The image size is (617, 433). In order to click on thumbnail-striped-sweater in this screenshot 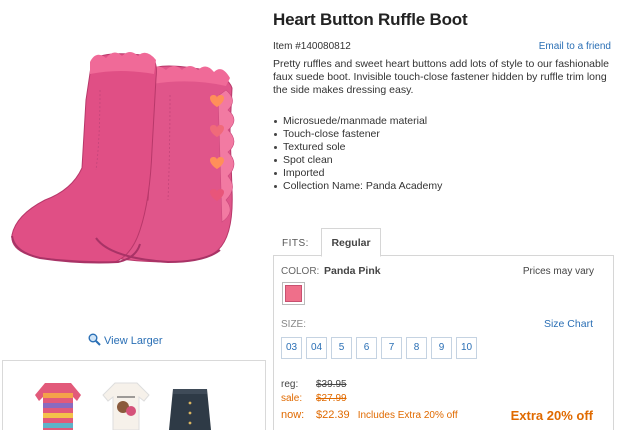, I will do `click(58, 402)`.